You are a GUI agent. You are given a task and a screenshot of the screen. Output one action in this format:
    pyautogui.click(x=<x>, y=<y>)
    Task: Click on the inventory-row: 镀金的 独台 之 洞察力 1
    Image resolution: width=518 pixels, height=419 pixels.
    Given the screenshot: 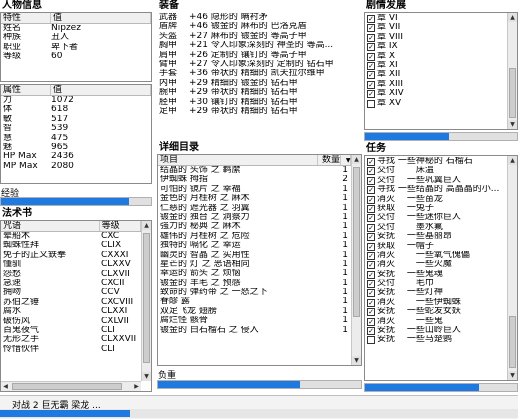 What is the action you would take?
    pyautogui.click(x=254, y=217)
    